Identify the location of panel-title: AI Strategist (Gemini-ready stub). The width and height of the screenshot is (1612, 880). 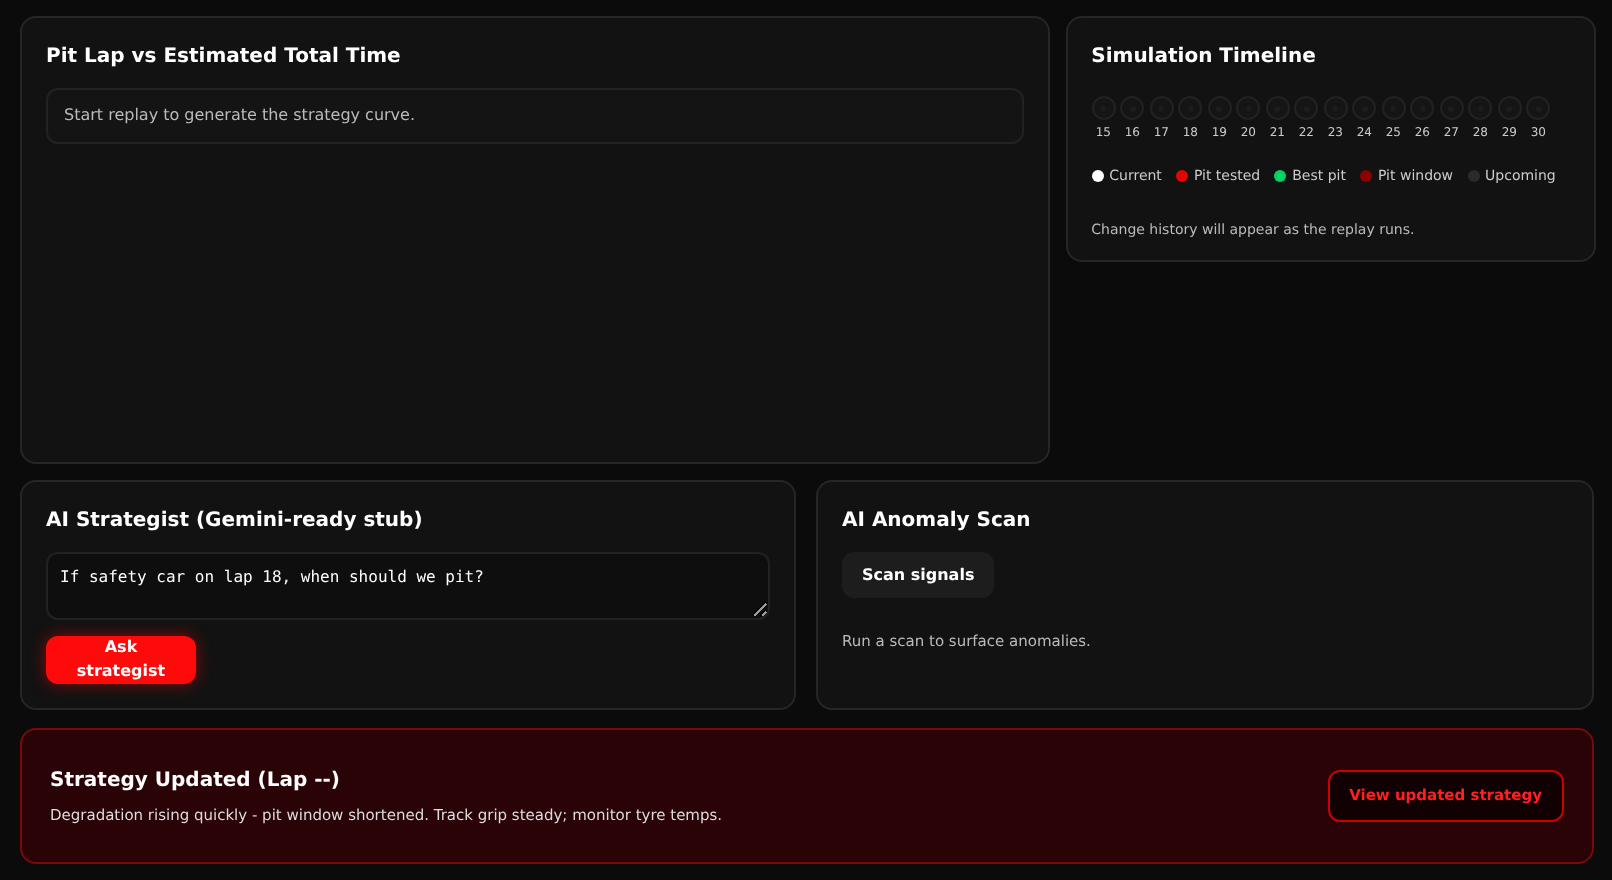
(235, 522).